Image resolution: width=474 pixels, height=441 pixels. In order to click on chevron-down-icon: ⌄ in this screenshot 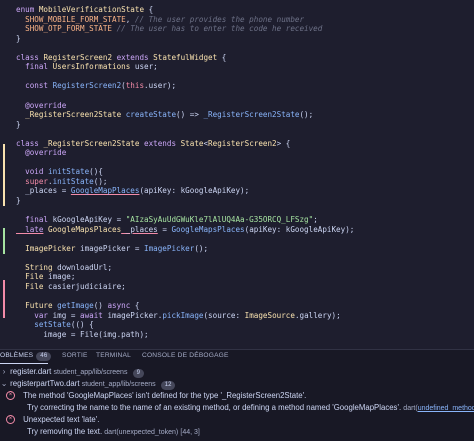, I will do `click(4, 383)`.